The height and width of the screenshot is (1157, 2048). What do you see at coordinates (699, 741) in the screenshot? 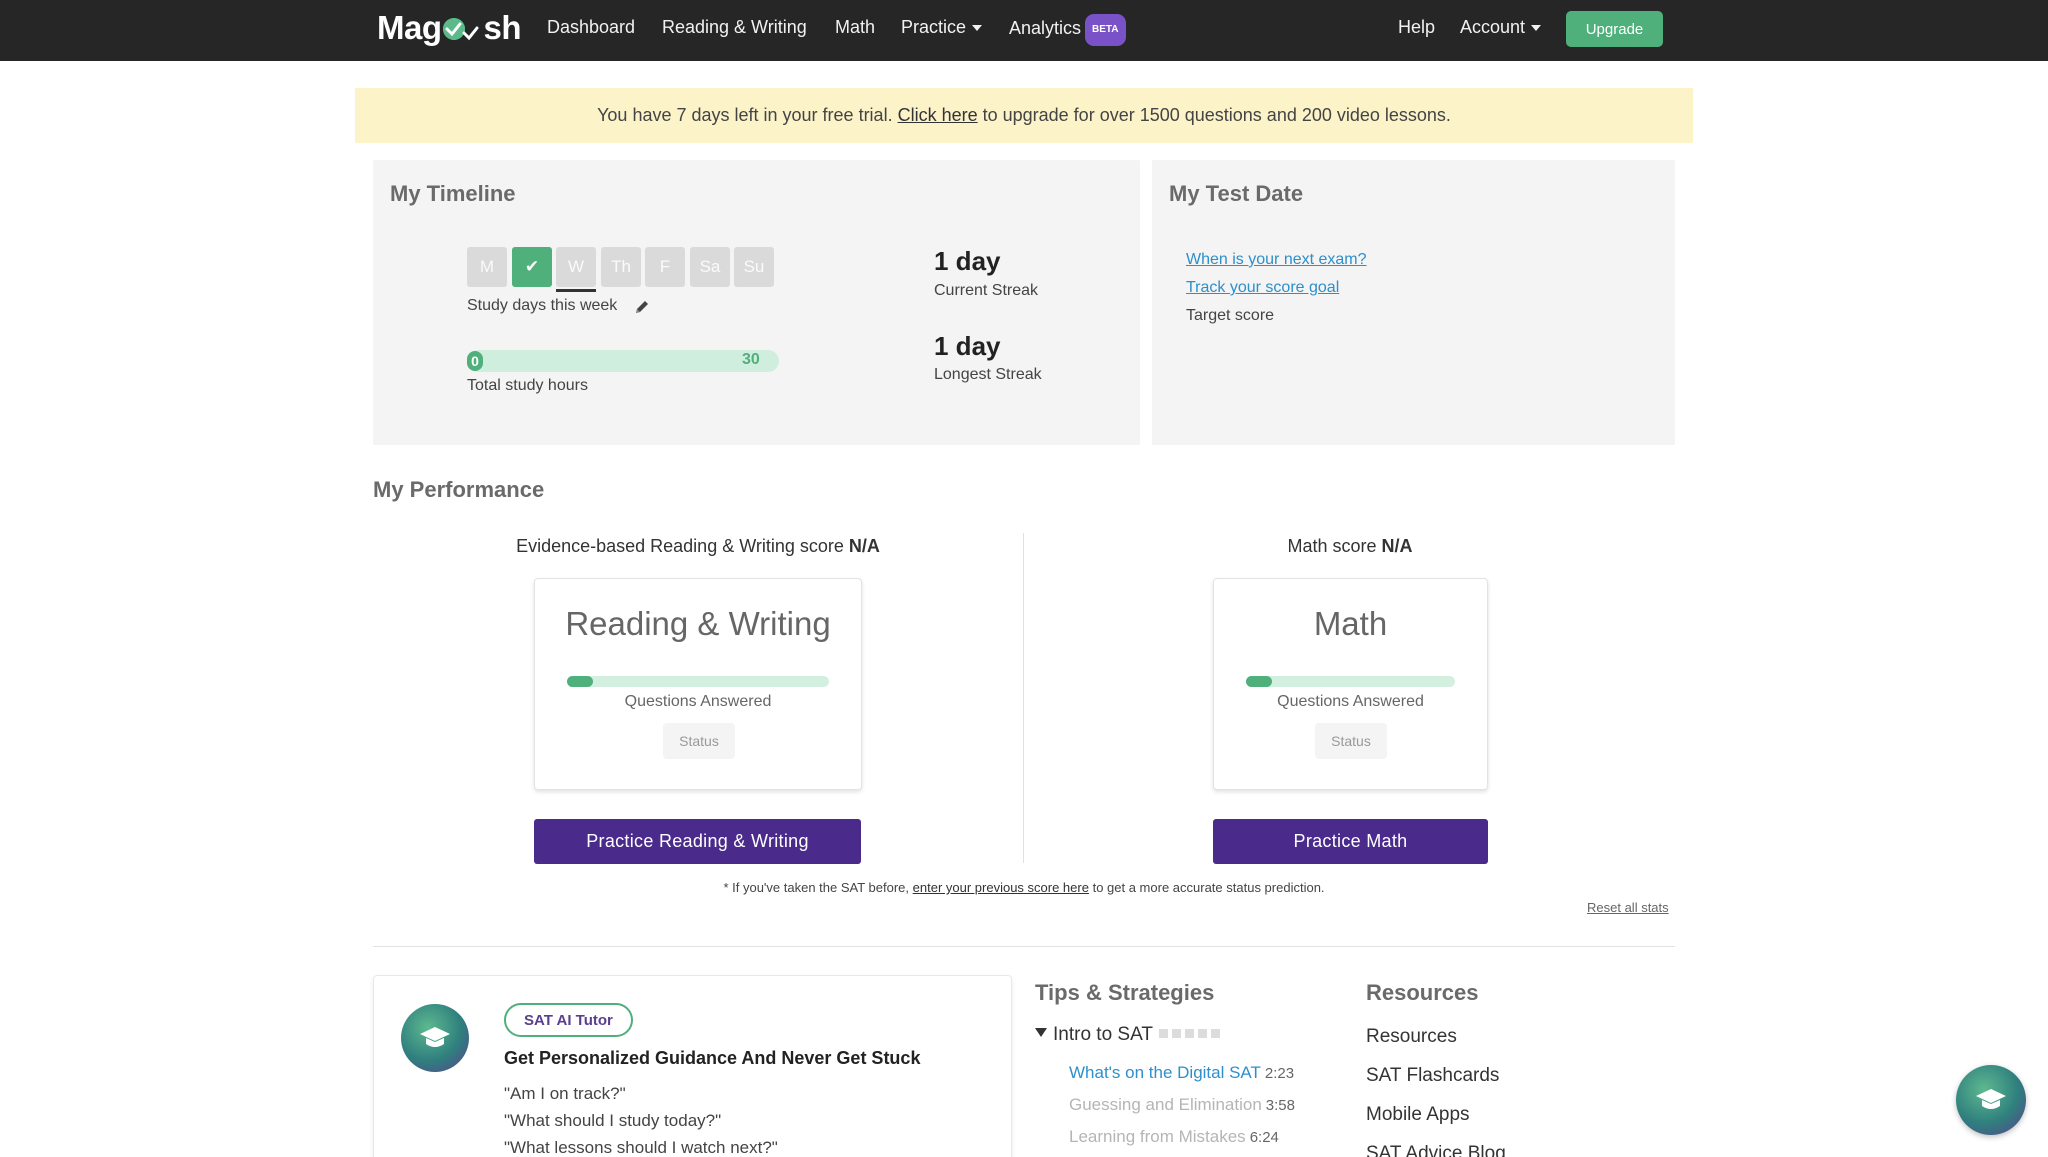
I see `rw-status-badge: Status` at bounding box center [699, 741].